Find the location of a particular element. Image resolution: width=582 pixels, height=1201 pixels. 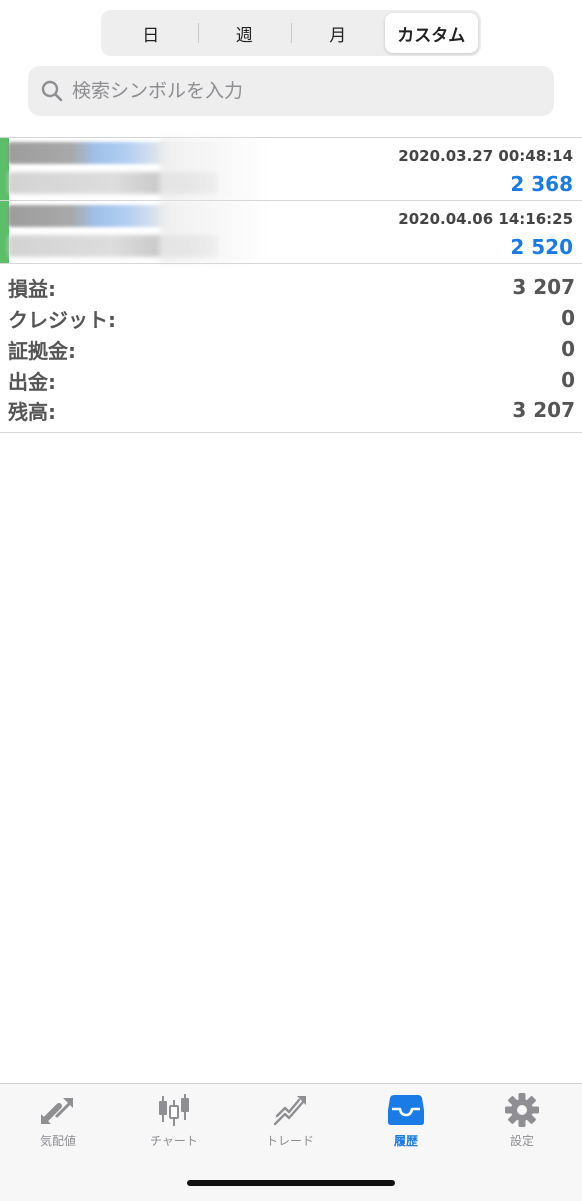

tab-label: 設定 is located at coordinates (521, 1141).